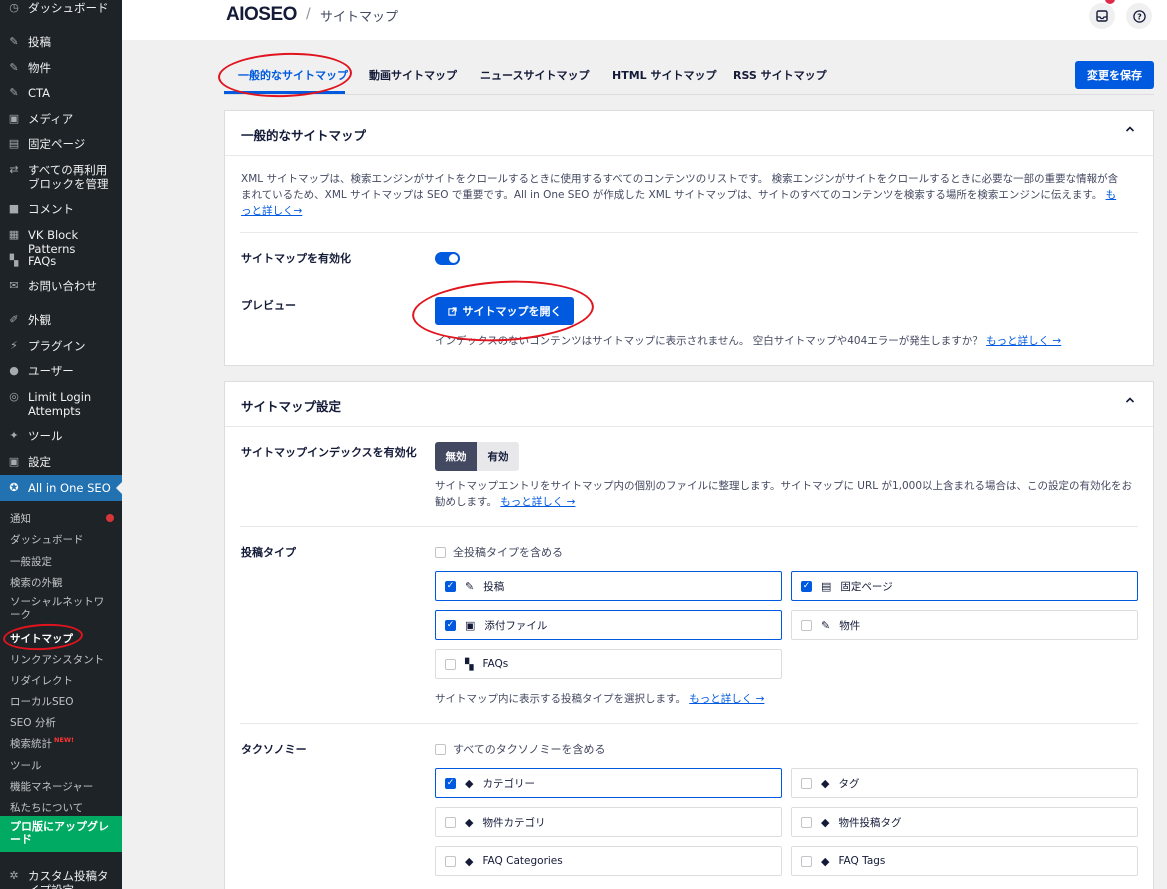 The width and height of the screenshot is (1167, 889). What do you see at coordinates (498, 456) in the screenshot?
I see `index-enabled-option: 有効` at bounding box center [498, 456].